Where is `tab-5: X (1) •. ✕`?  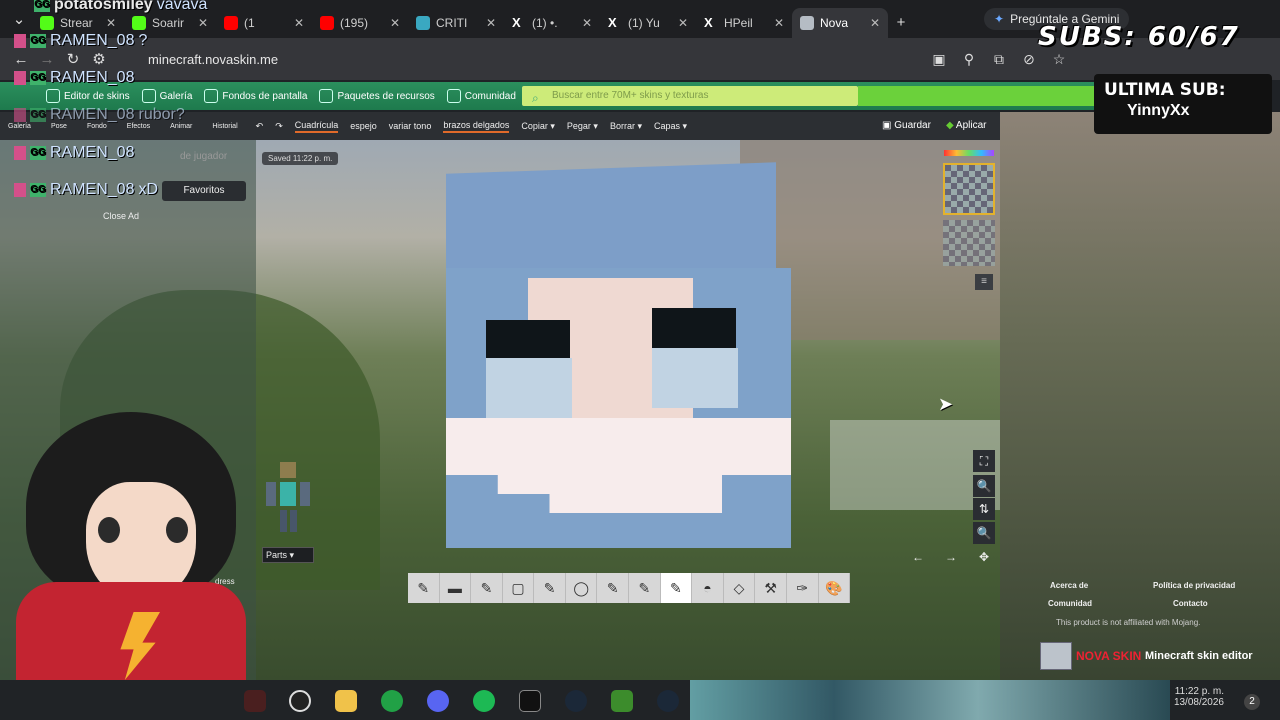
tab-5: X (1) •. ✕ is located at coordinates (552, 23).